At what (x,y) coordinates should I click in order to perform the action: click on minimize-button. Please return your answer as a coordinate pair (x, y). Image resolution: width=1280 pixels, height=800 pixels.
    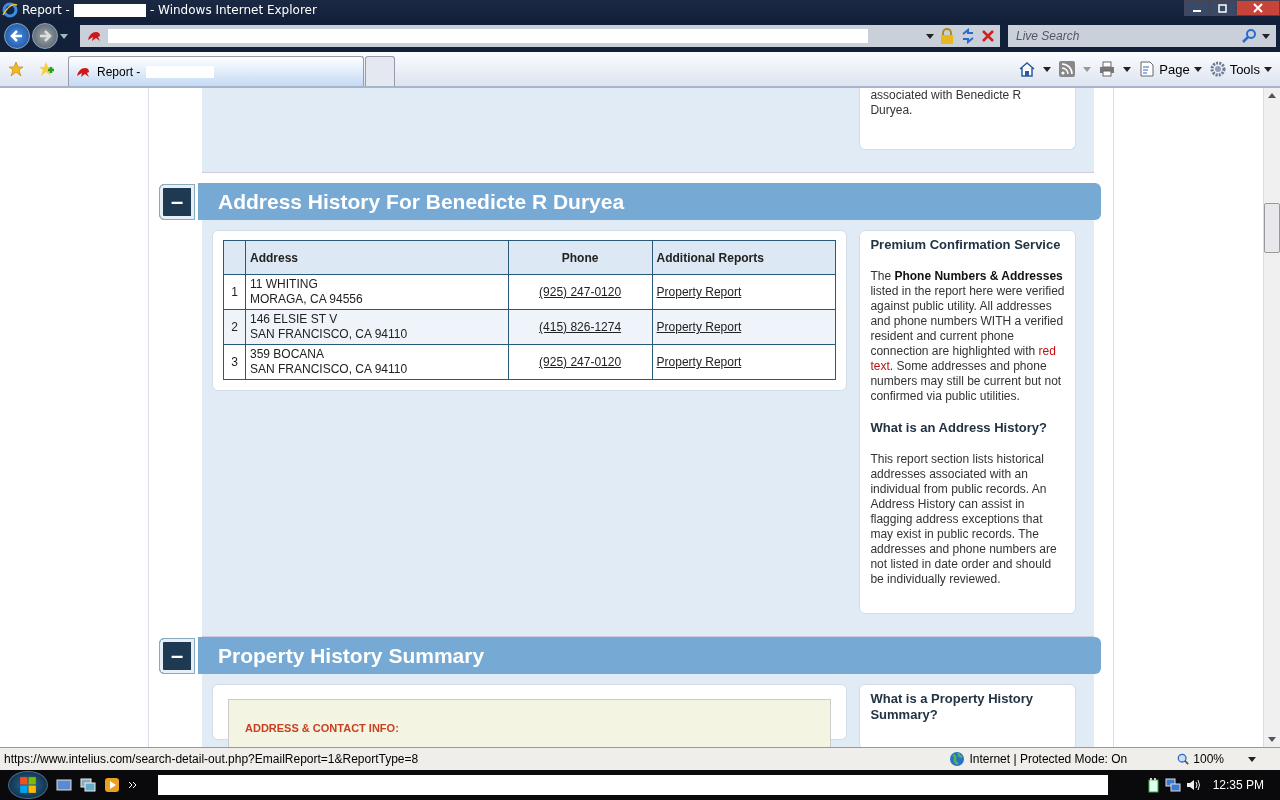
    Looking at the image, I should click on (1197, 8).